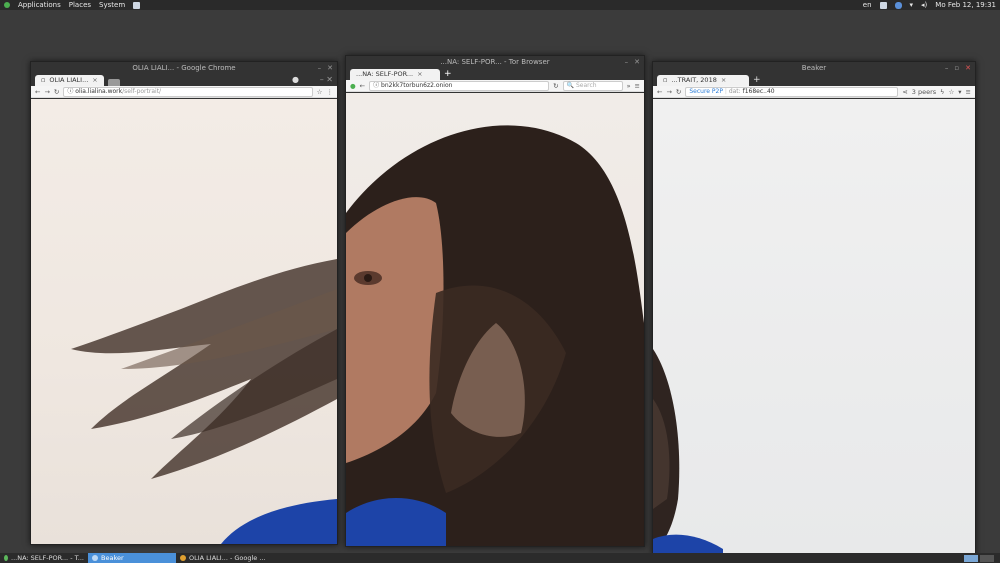 The image size is (1000, 563). What do you see at coordinates (183, 558) in the screenshot?
I see `chrome-task-icon` at bounding box center [183, 558].